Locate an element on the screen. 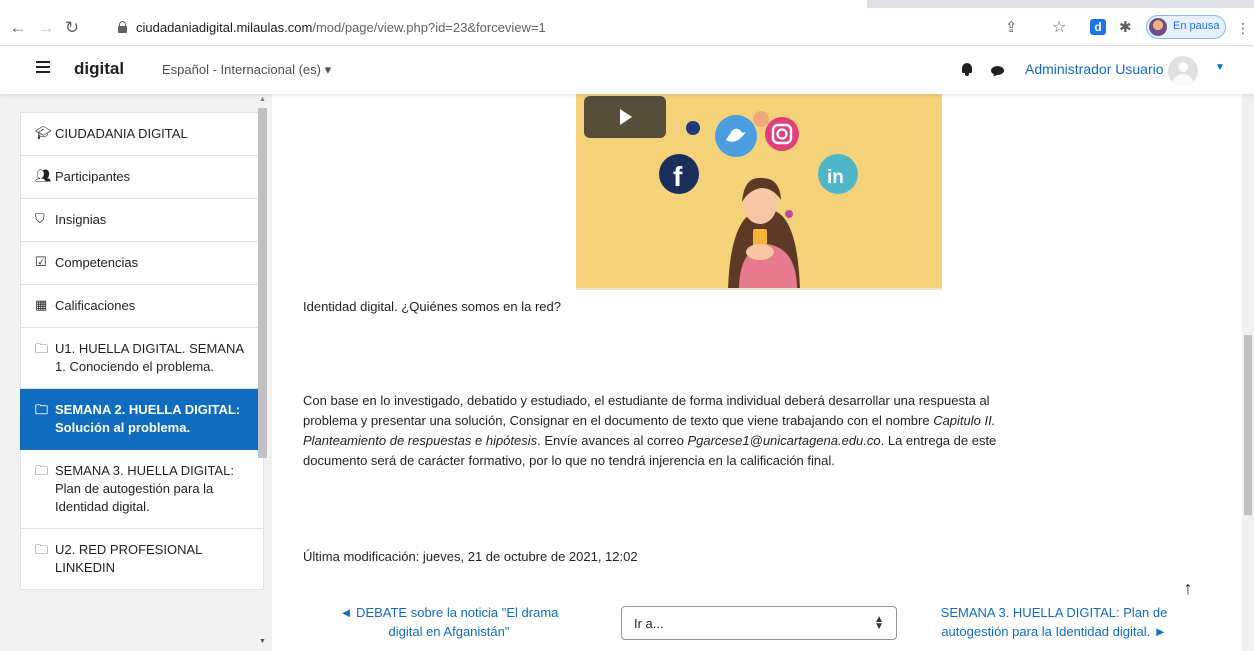 This screenshot has width=1254, height=651. site-name: digital is located at coordinates (99, 69).